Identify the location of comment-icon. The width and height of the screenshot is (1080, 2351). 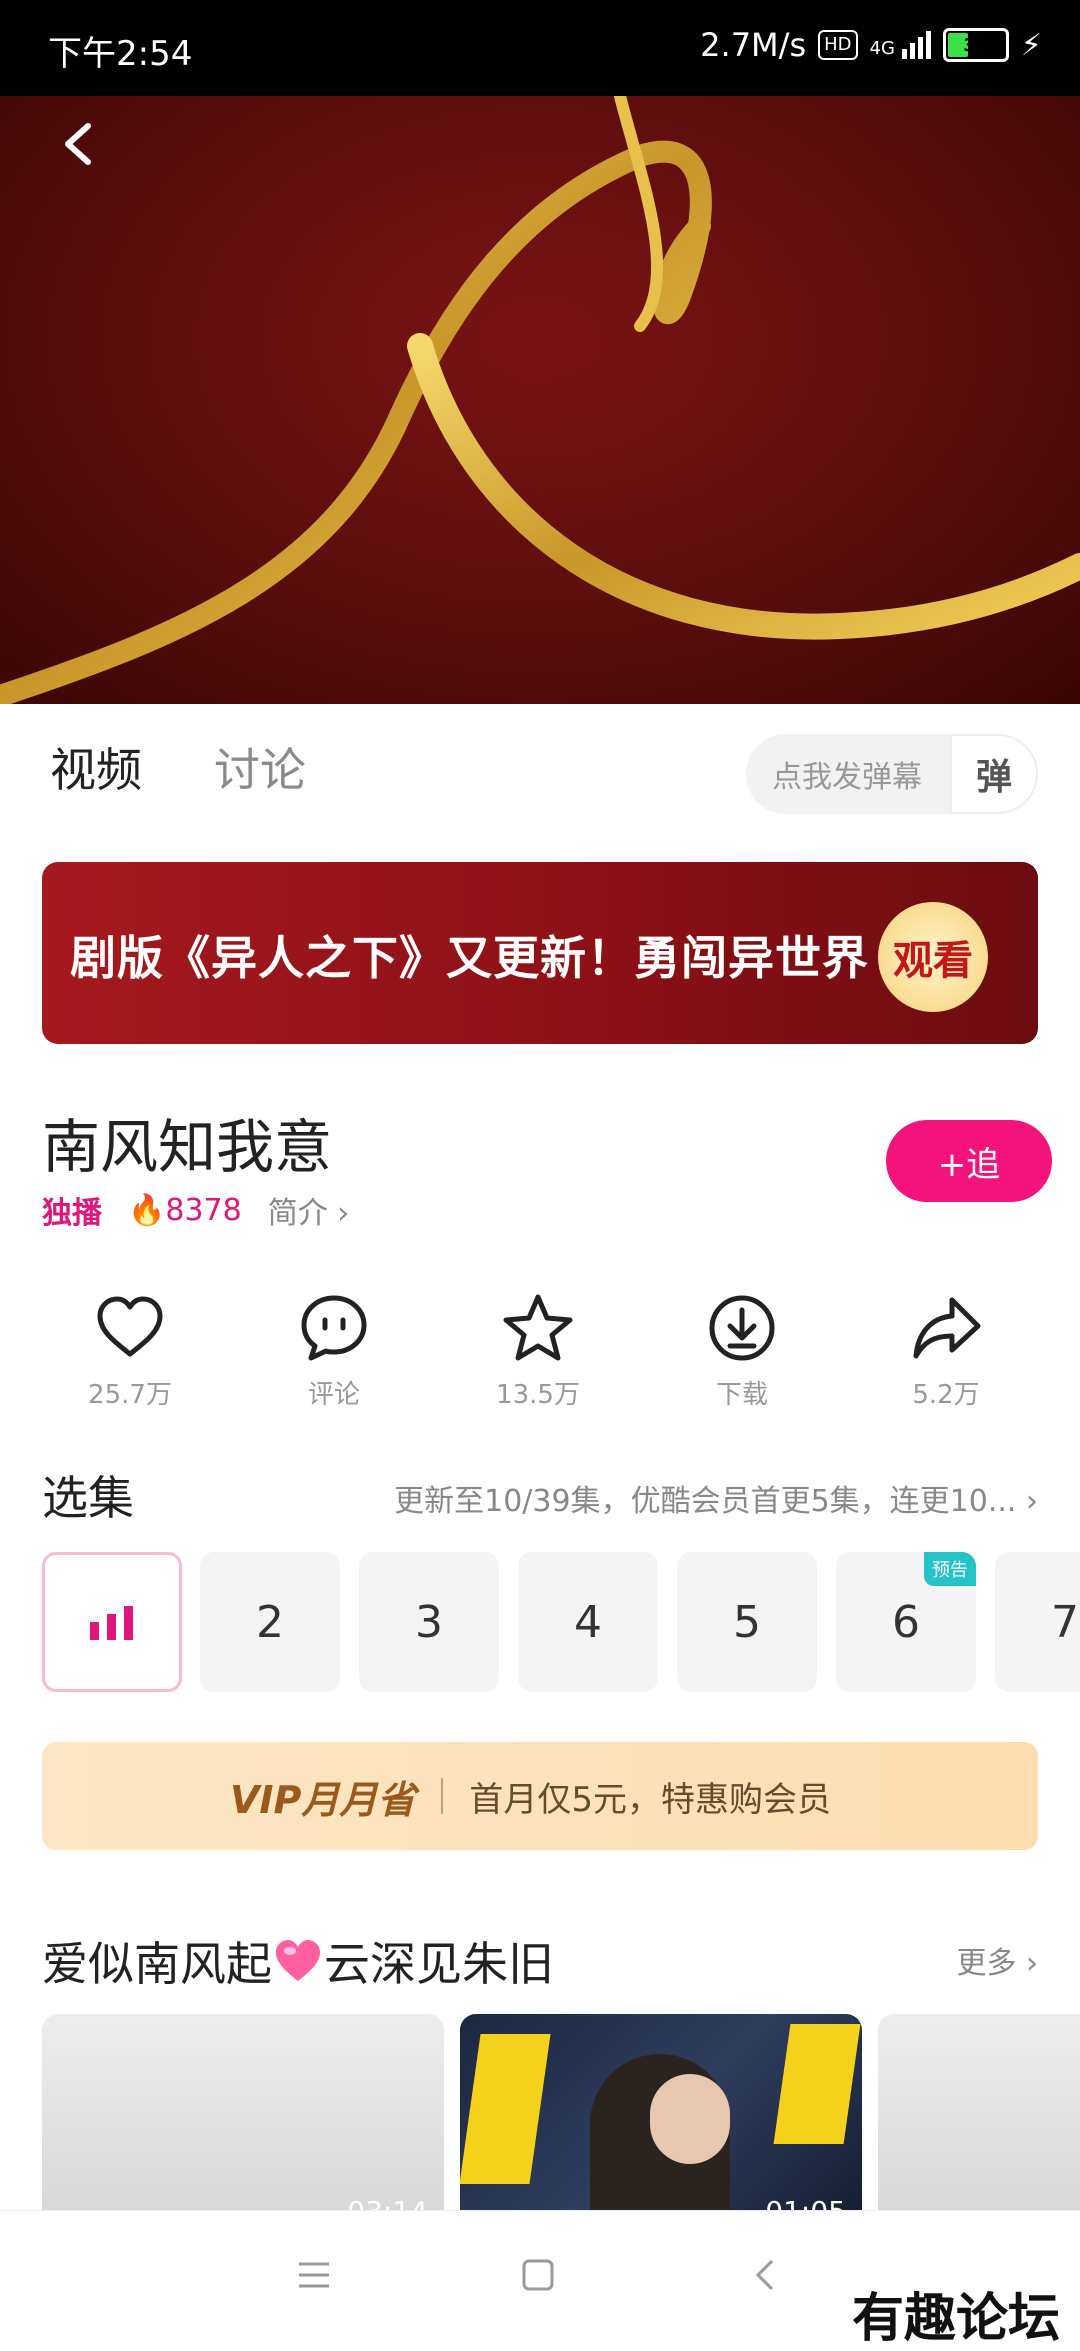
(334, 1328).